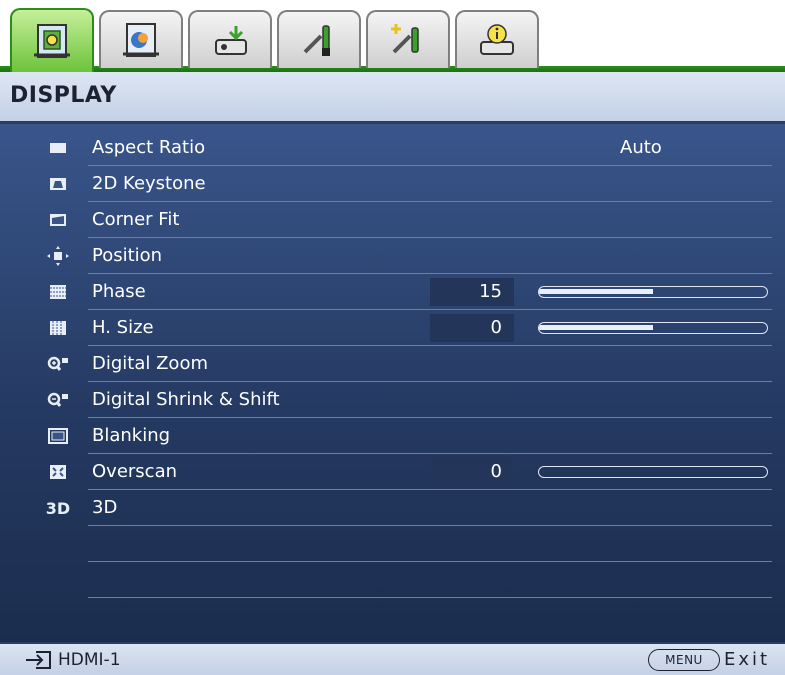  I want to click on overscan-slider, so click(653, 472).